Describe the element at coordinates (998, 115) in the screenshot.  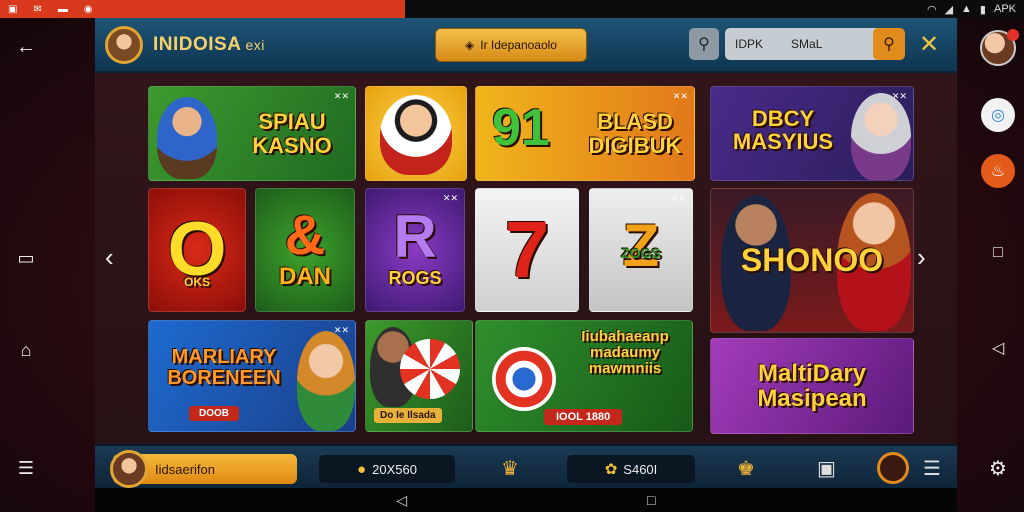
I see `chat-bubble-icon: ◎` at that location.